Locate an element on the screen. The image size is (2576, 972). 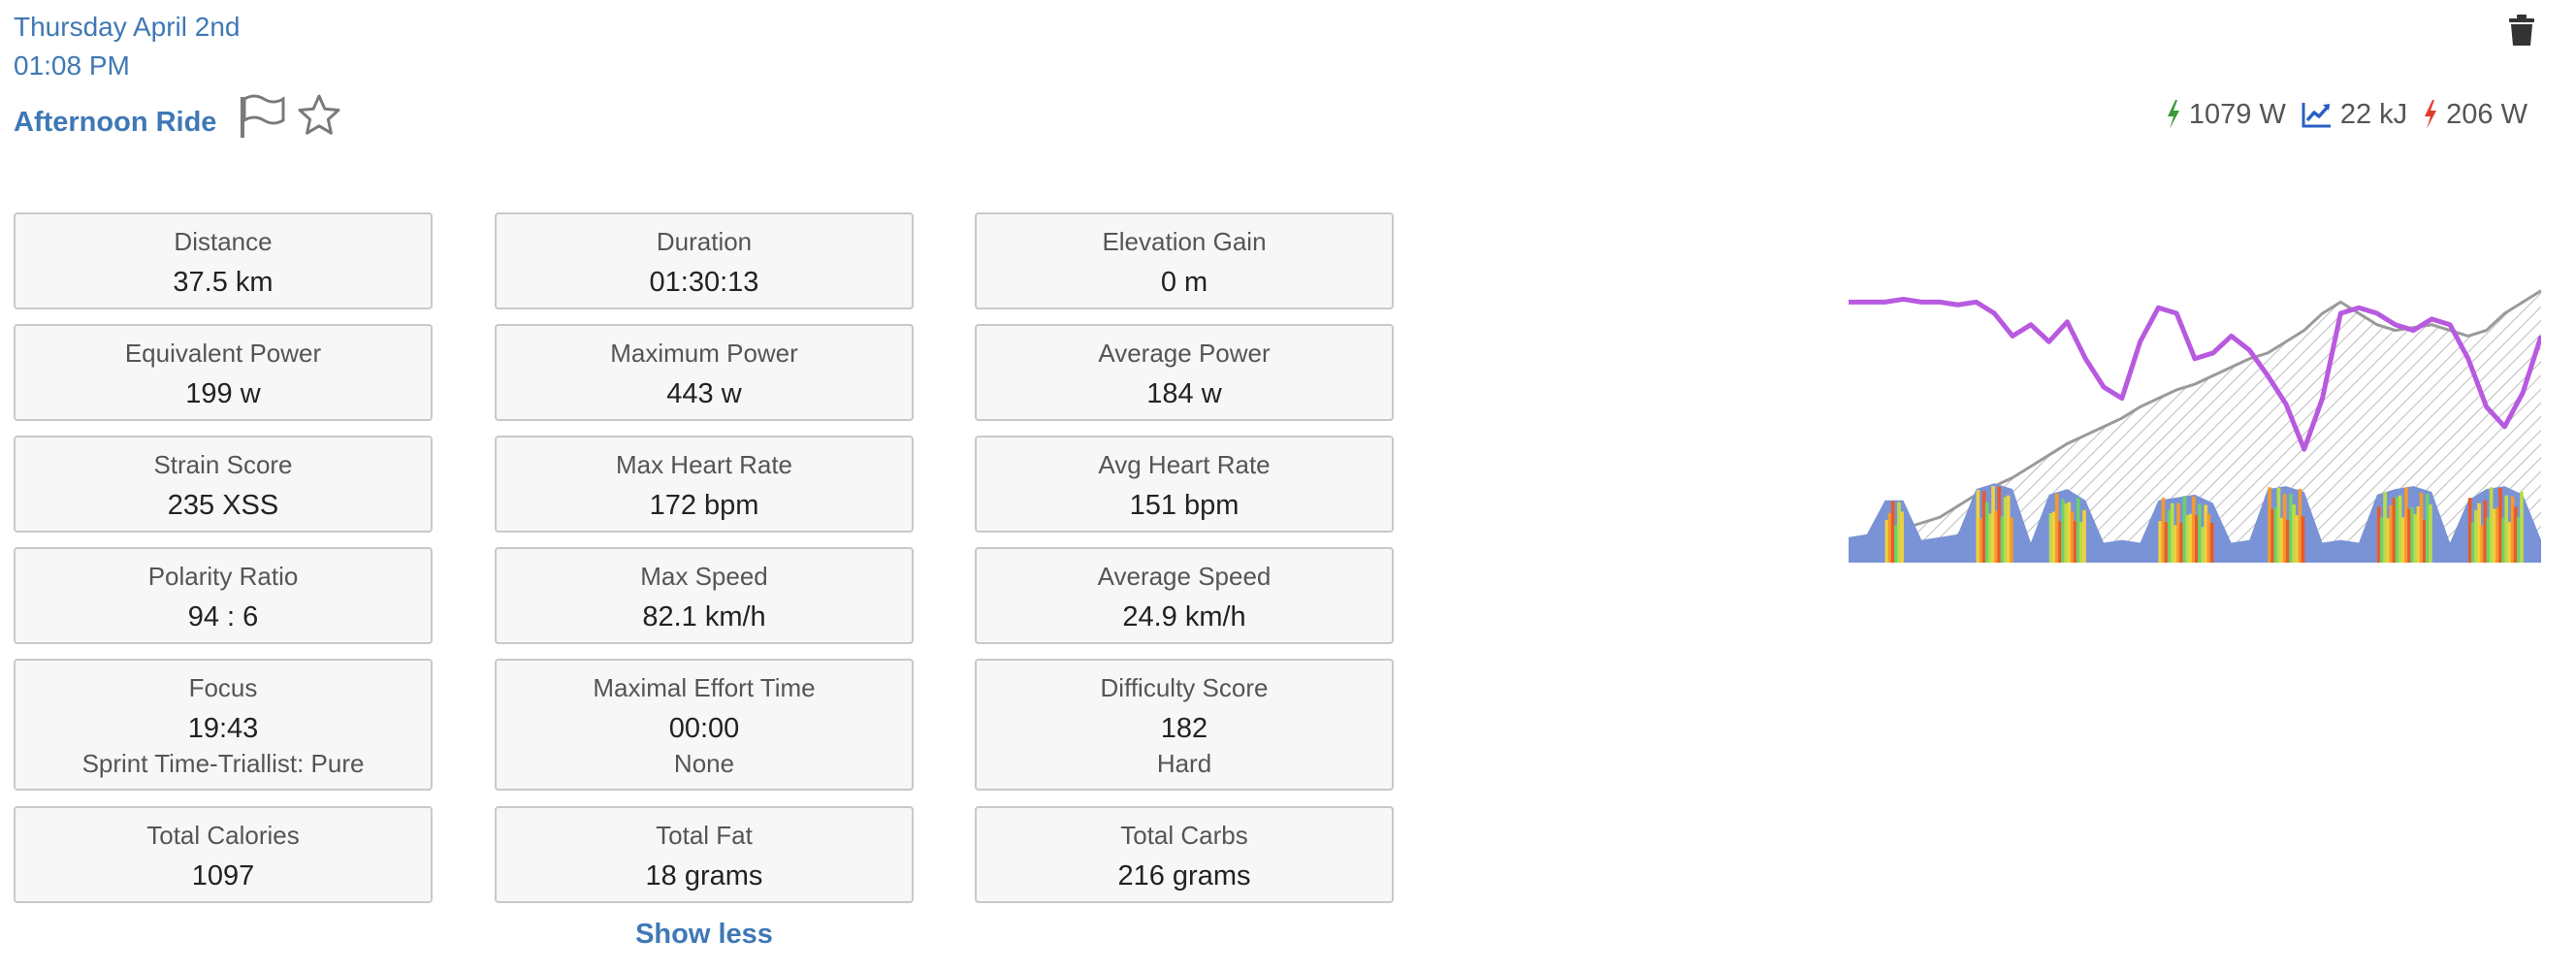
metric-value: 01:30:13 is located at coordinates (704, 282).